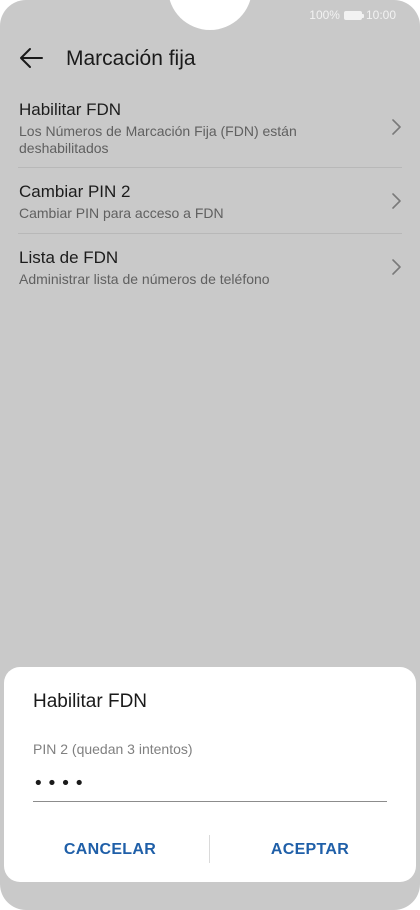 The image size is (420, 910). What do you see at coordinates (210, 784) in the screenshot?
I see `pin-input` at bounding box center [210, 784].